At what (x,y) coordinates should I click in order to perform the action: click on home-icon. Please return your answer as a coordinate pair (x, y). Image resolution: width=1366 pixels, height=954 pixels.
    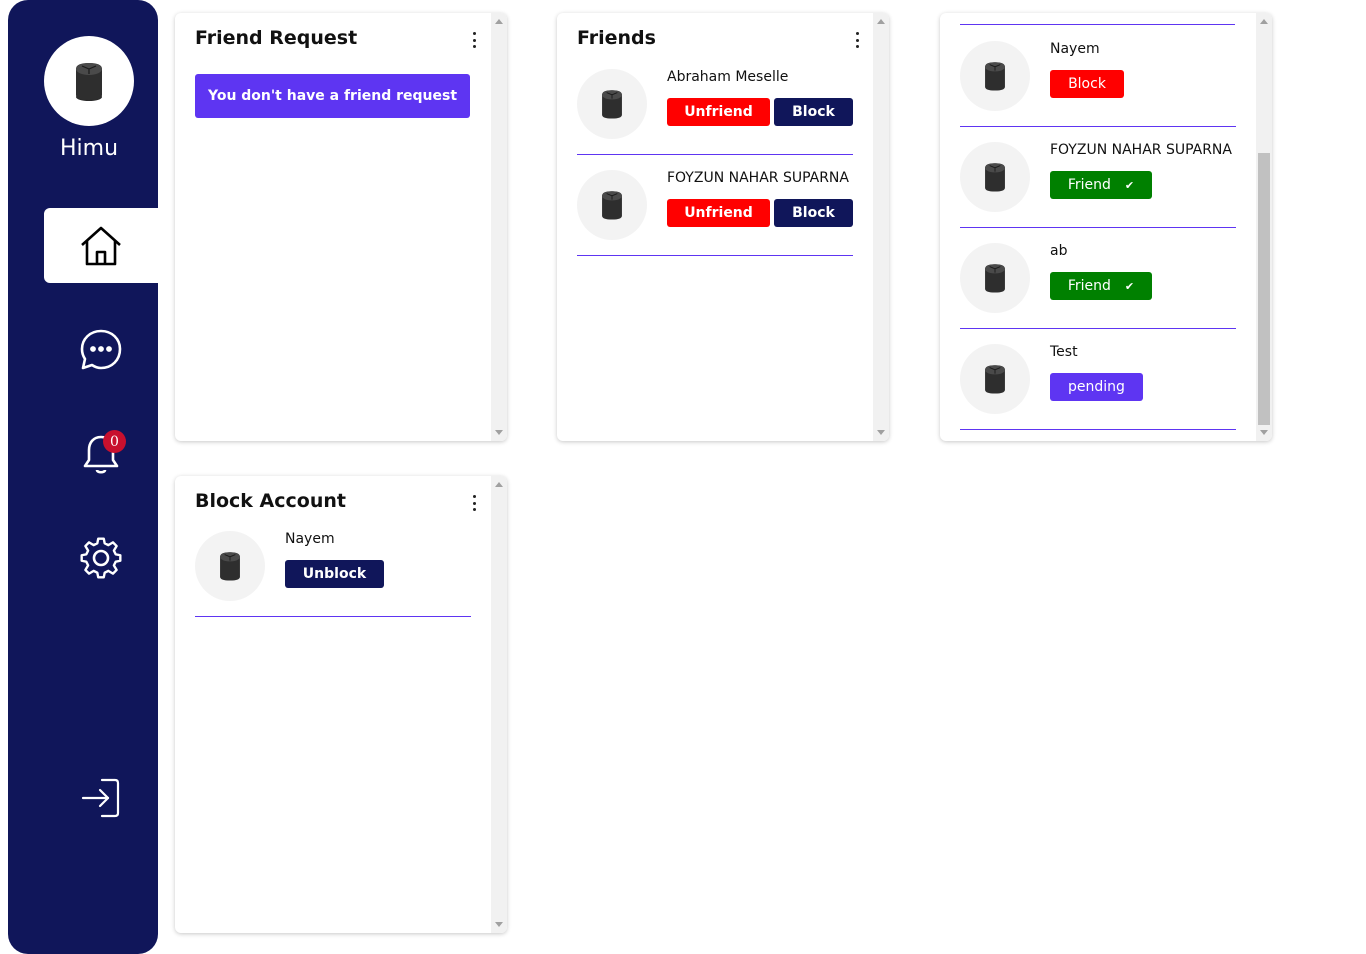
    Looking at the image, I should click on (101, 245).